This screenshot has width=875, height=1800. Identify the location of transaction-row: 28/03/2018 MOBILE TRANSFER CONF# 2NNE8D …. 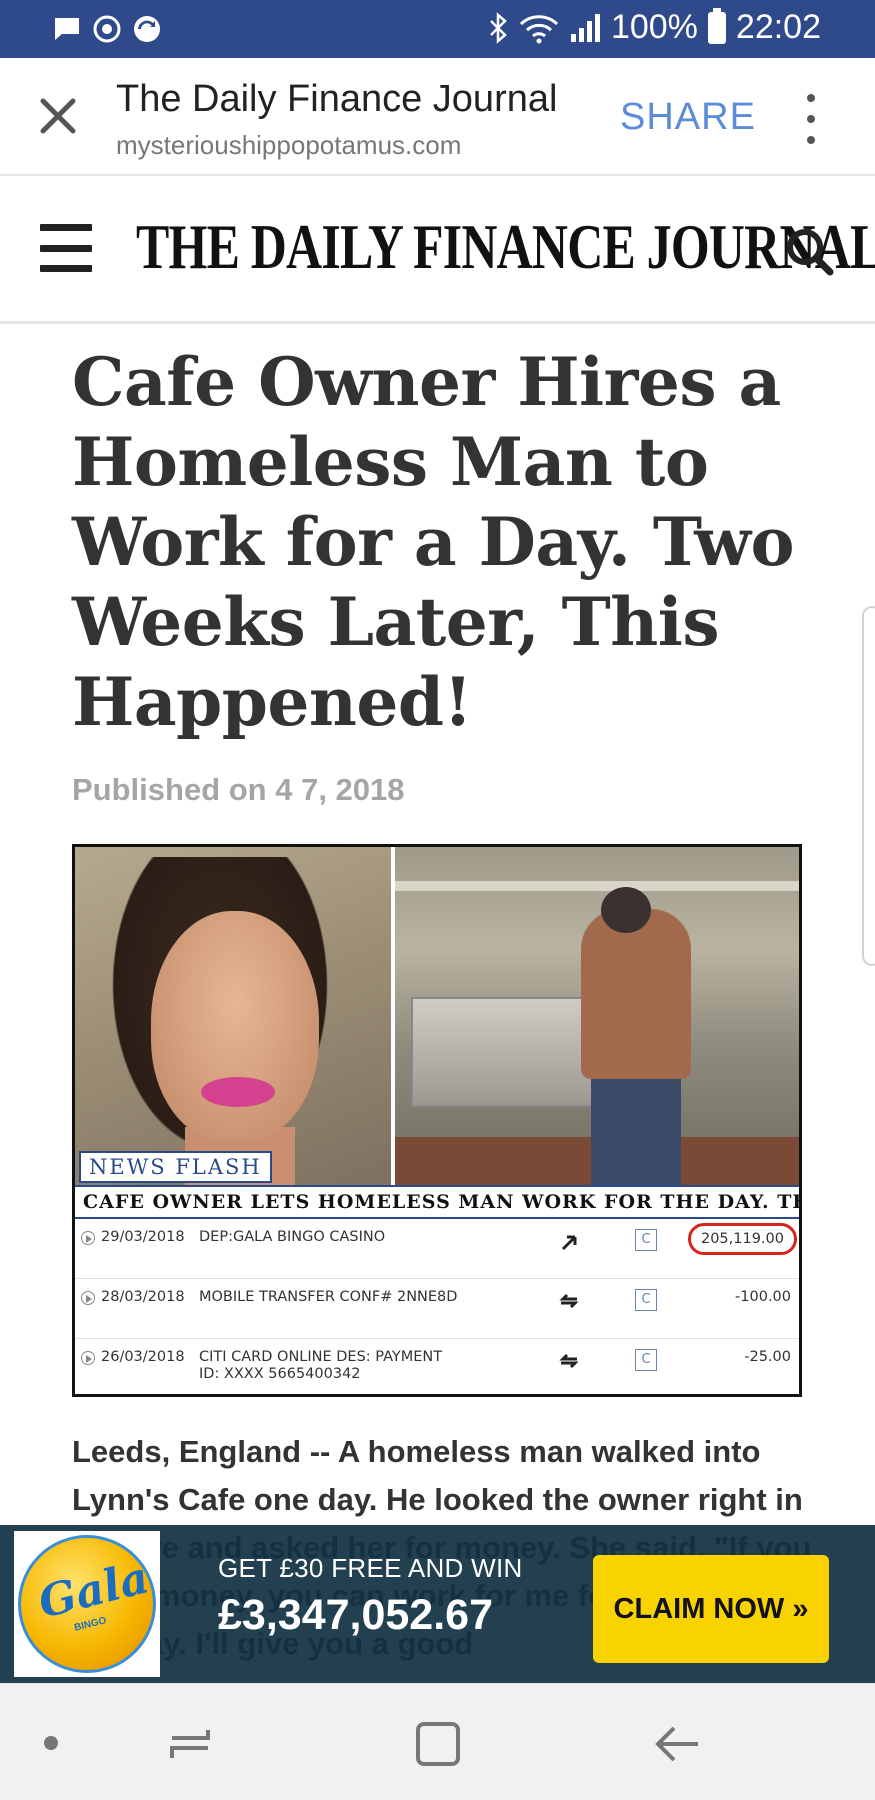
(437, 1309).